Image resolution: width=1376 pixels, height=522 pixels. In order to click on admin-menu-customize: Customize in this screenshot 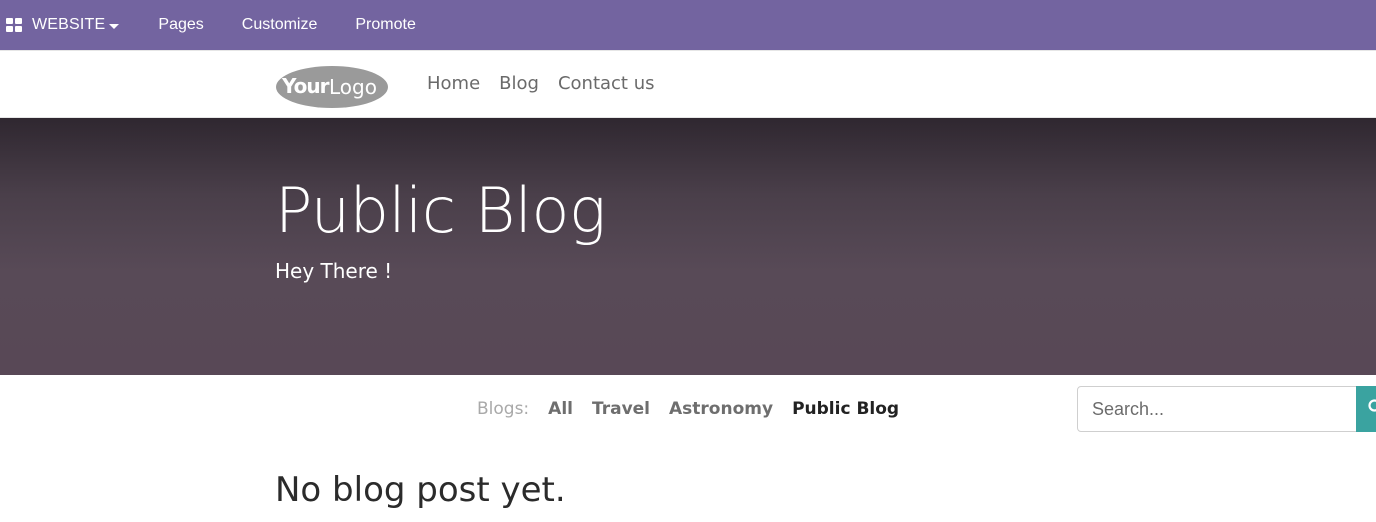, I will do `click(280, 25)`.